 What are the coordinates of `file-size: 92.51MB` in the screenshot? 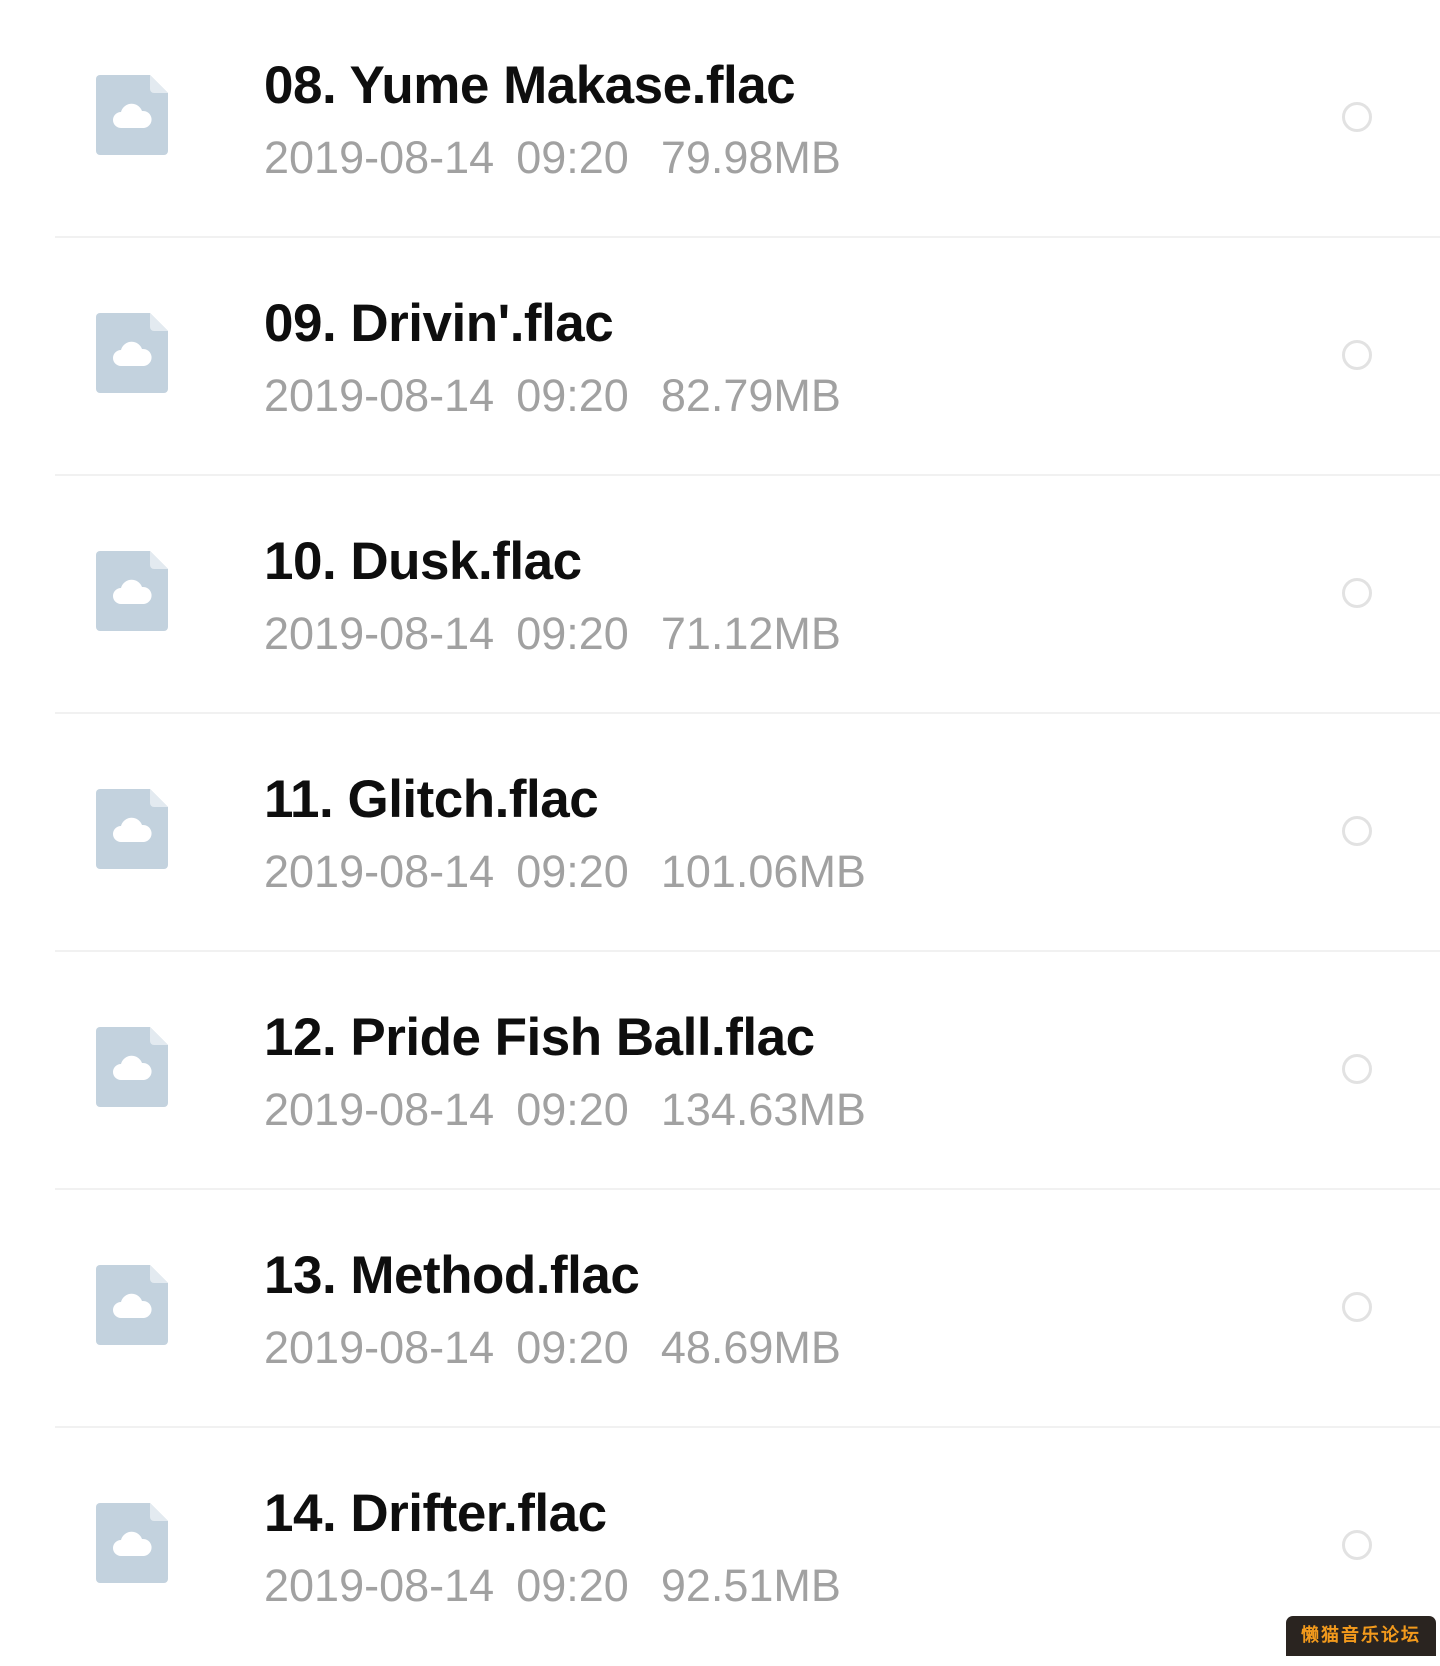 It's located at (750, 1585).